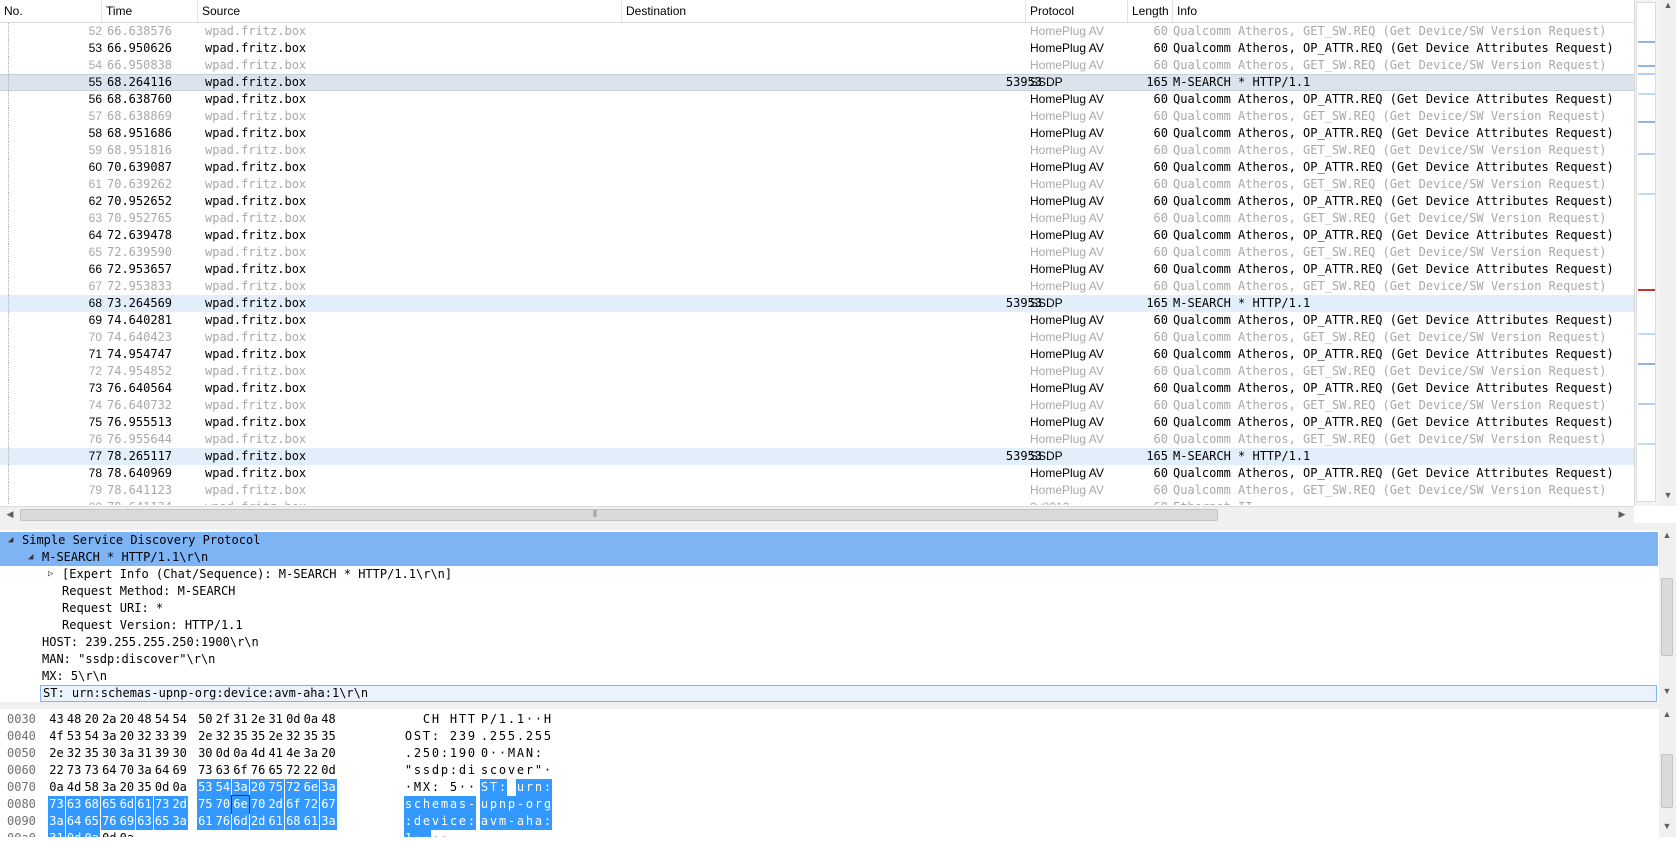 This screenshot has height=841, width=1676. I want to click on ascii-char: 3, so click(462, 736).